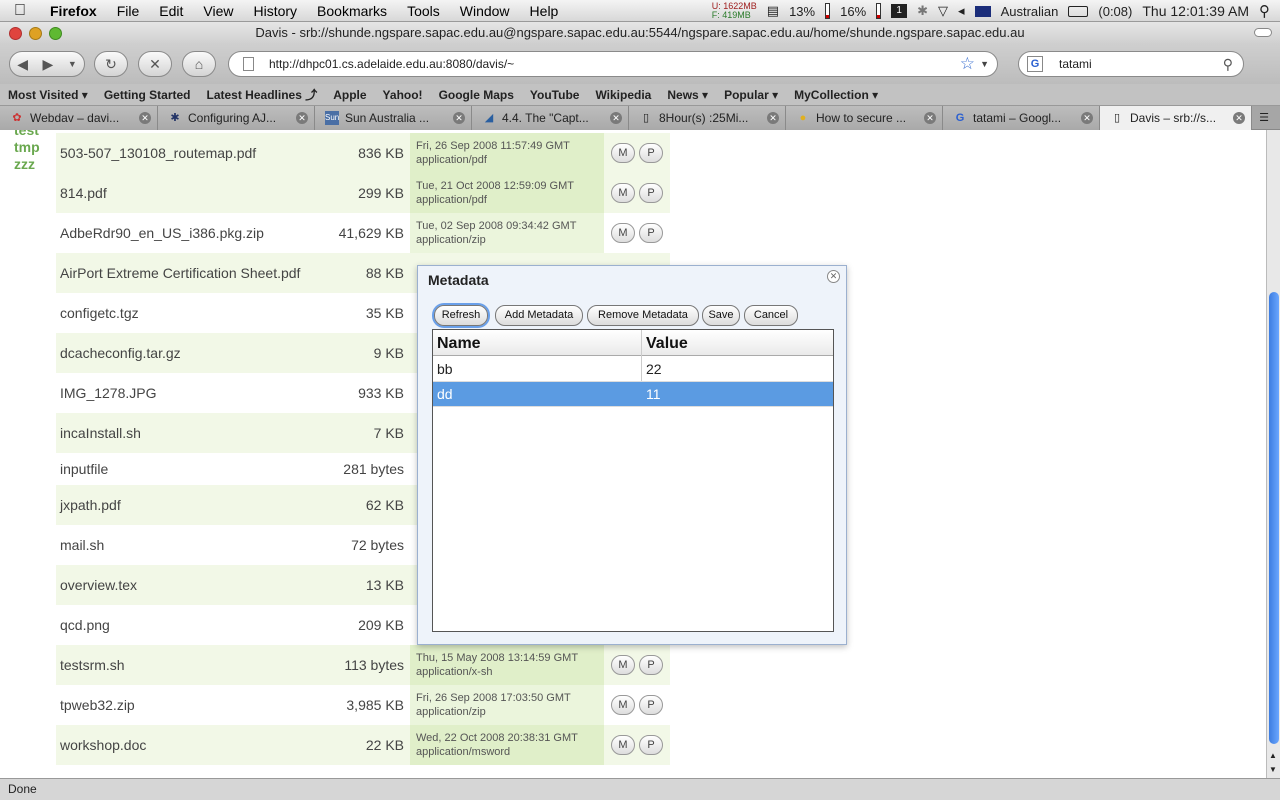  Describe the element at coordinates (403, 95) in the screenshot. I see `bookmark-yahoo: Yahoo!` at that location.